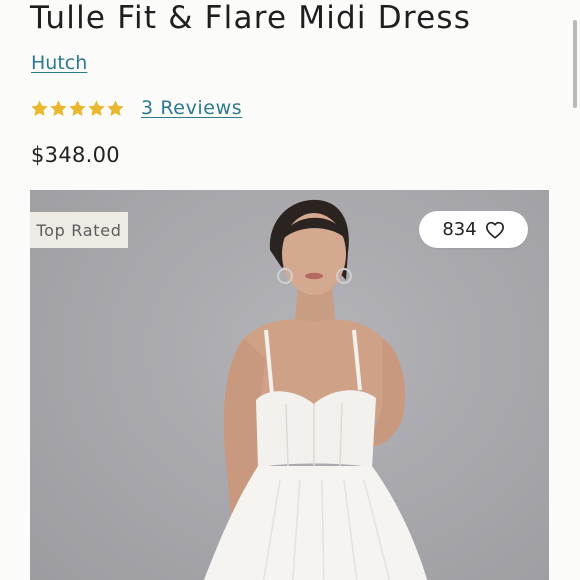 The height and width of the screenshot is (580, 580). Describe the element at coordinates (79, 230) in the screenshot. I see `top-rated-badge: Top Rated` at that location.